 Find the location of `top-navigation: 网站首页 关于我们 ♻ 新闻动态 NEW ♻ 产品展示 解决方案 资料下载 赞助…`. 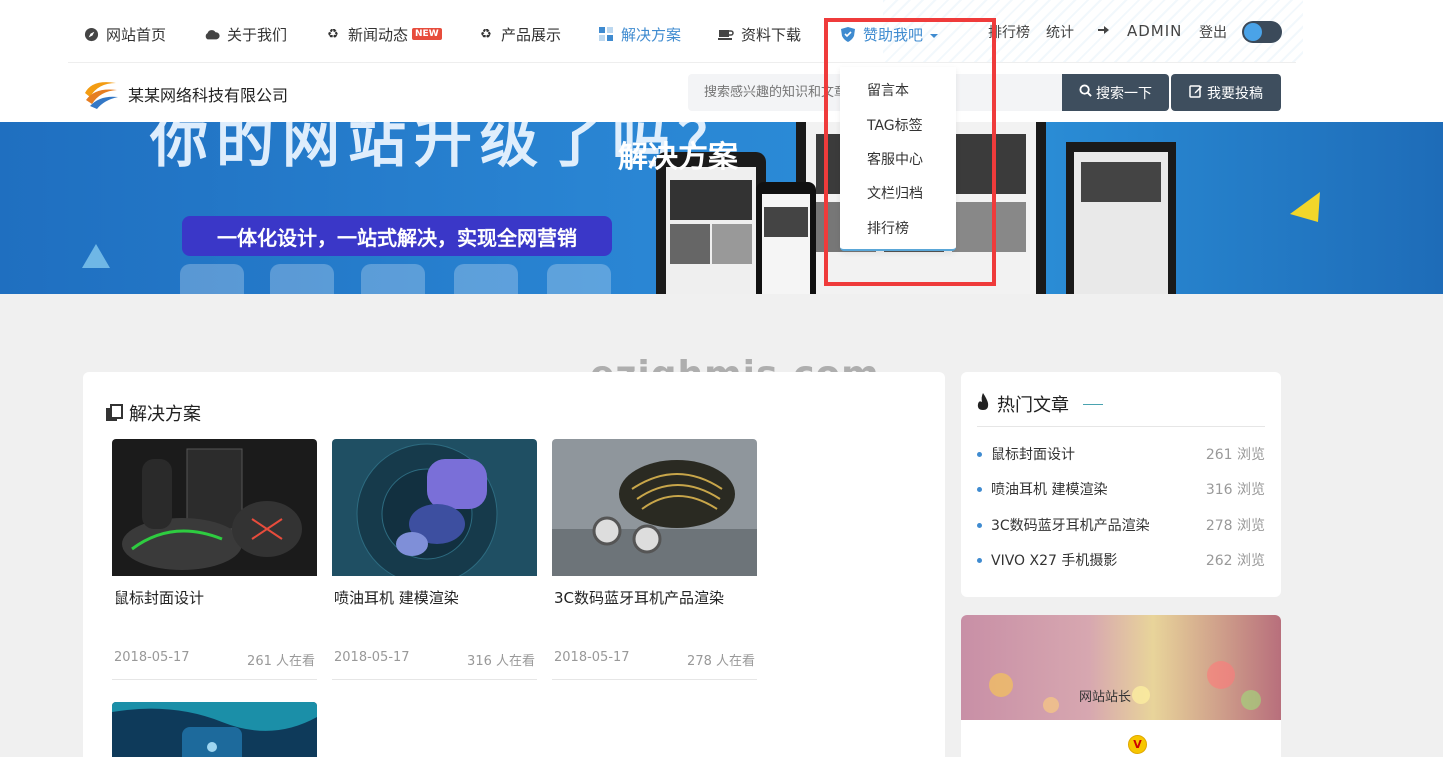

top-navigation: 网站首页 关于我们 ♻ 新闻动态 NEW ♻ 产品展示 解决方案 资料下载 赞助… is located at coordinates (721, 31).